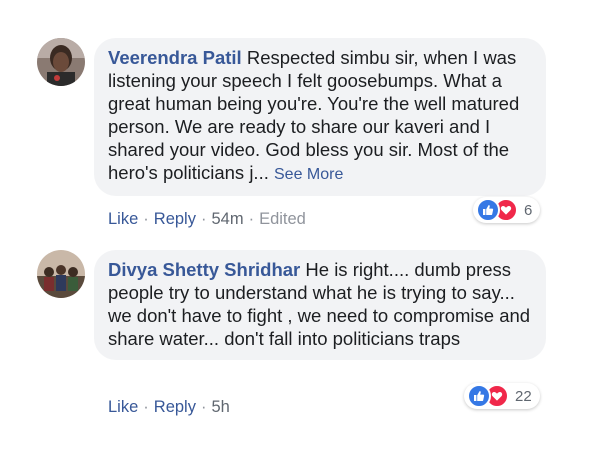  What do you see at coordinates (220, 407) in the screenshot?
I see `timestamp: 5h` at bounding box center [220, 407].